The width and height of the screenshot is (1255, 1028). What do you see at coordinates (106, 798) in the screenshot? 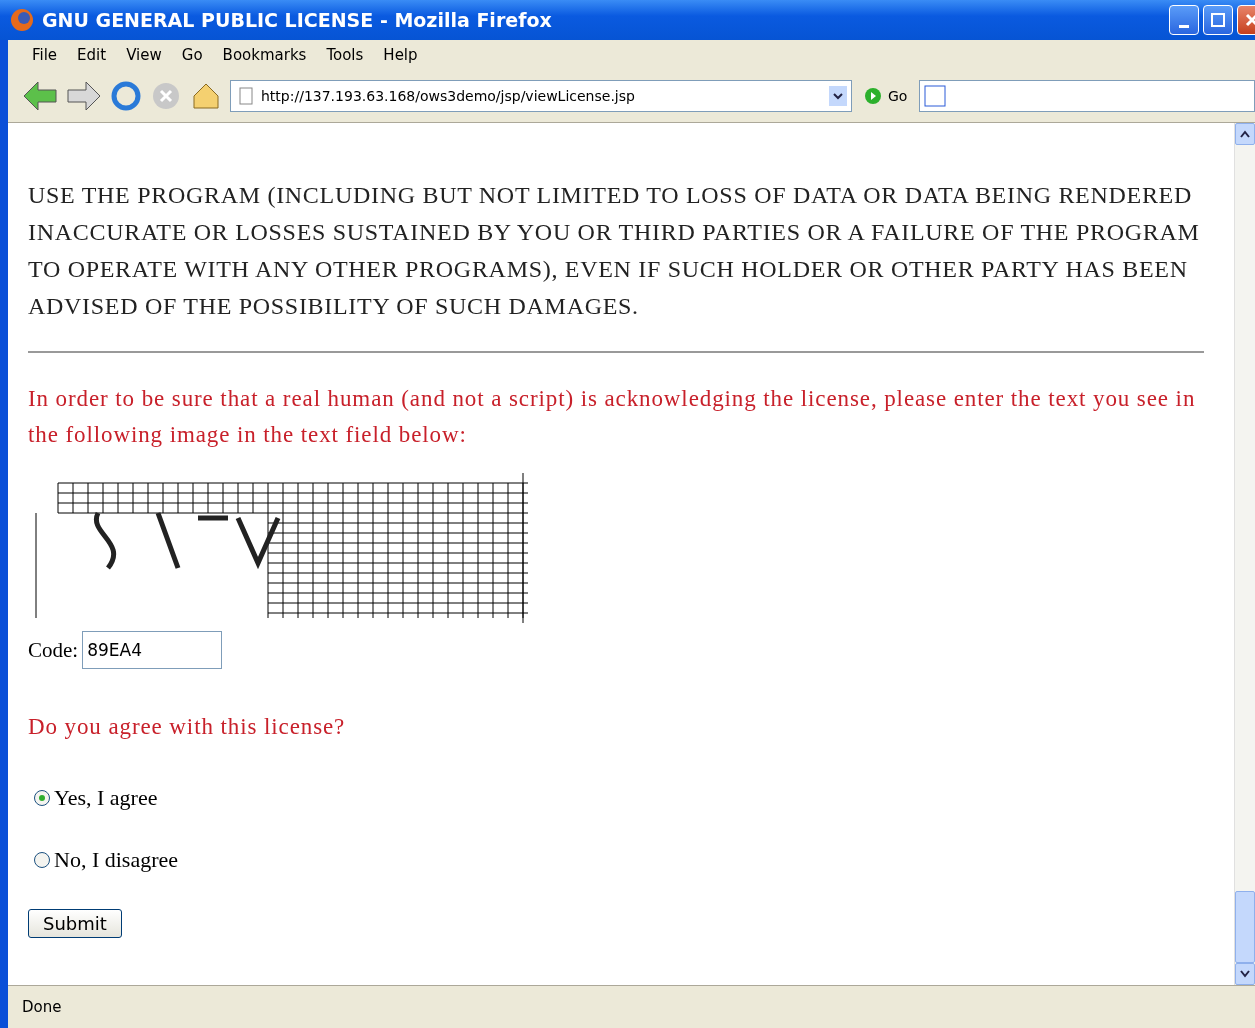
I see `option-label: Yes, I agree` at bounding box center [106, 798].